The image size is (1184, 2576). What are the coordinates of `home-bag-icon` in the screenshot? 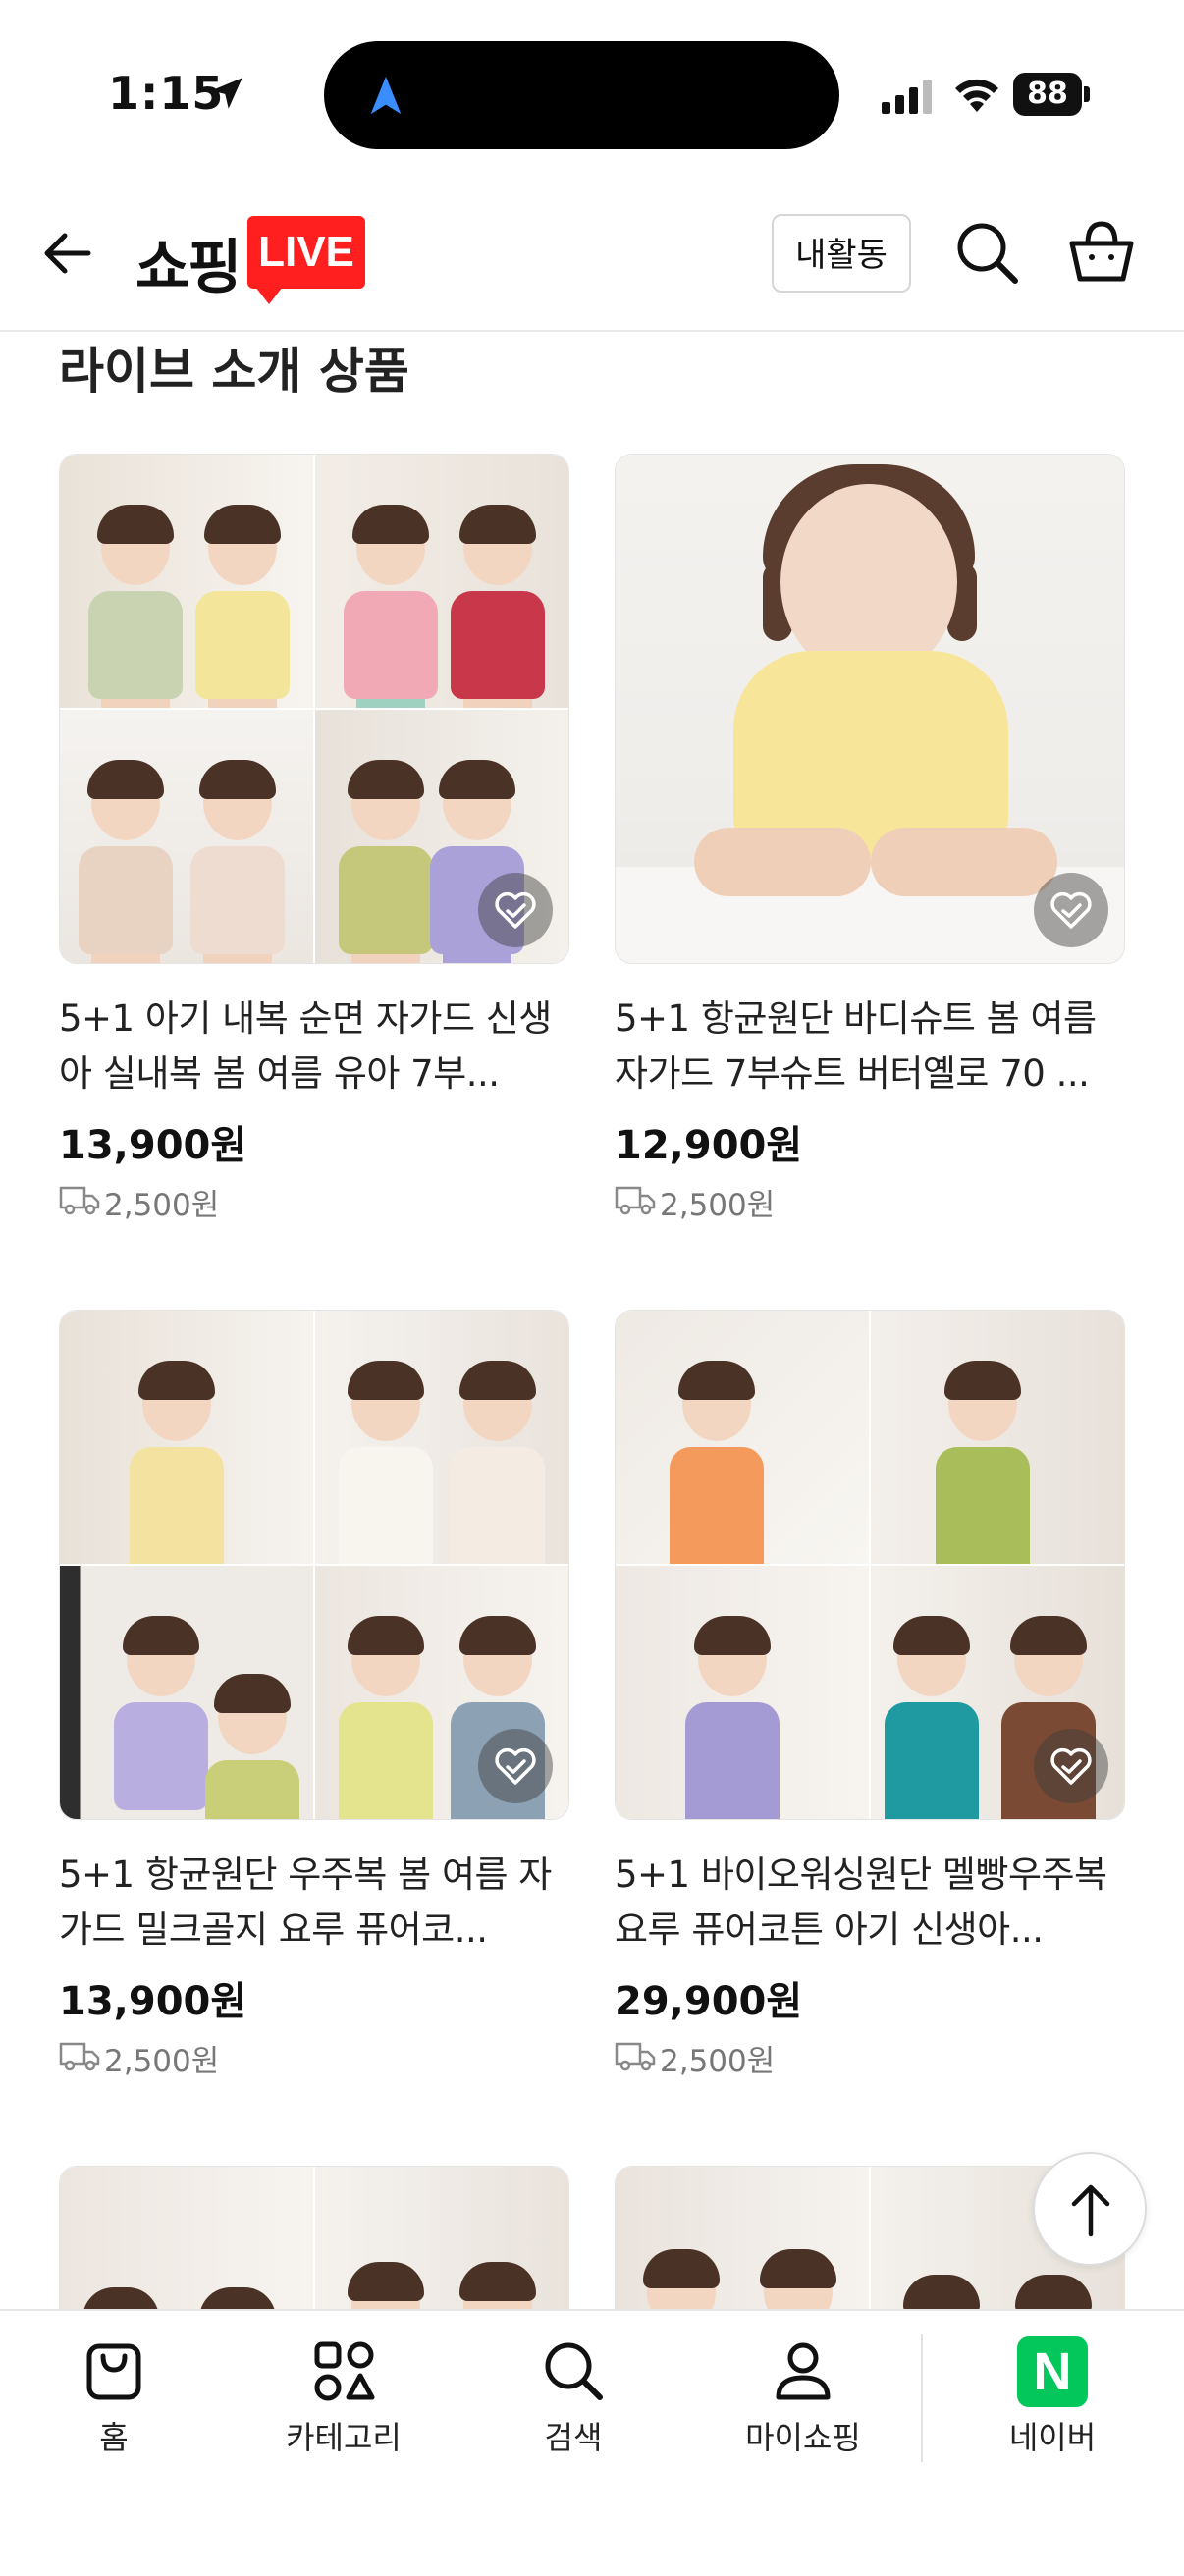 It's located at (113, 2371).